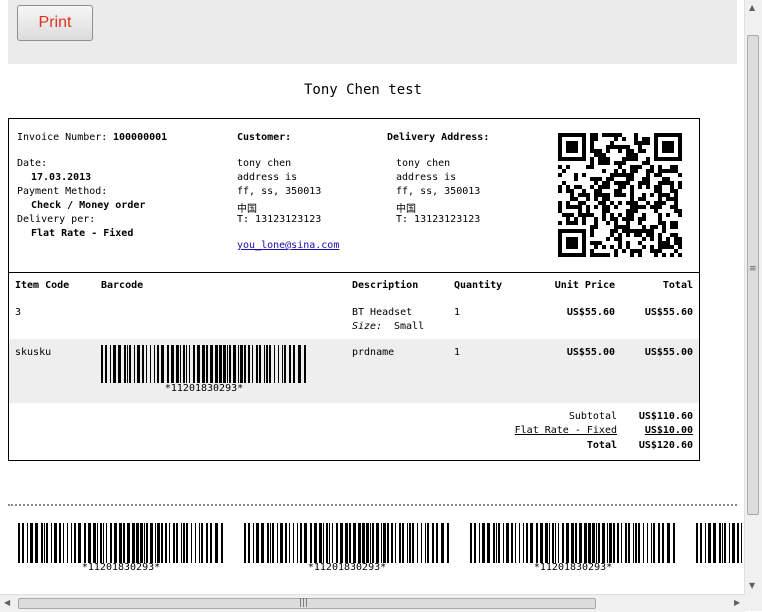 Image resolution: width=762 pixels, height=612 pixels. I want to click on grand-total-label: Total, so click(601, 445).